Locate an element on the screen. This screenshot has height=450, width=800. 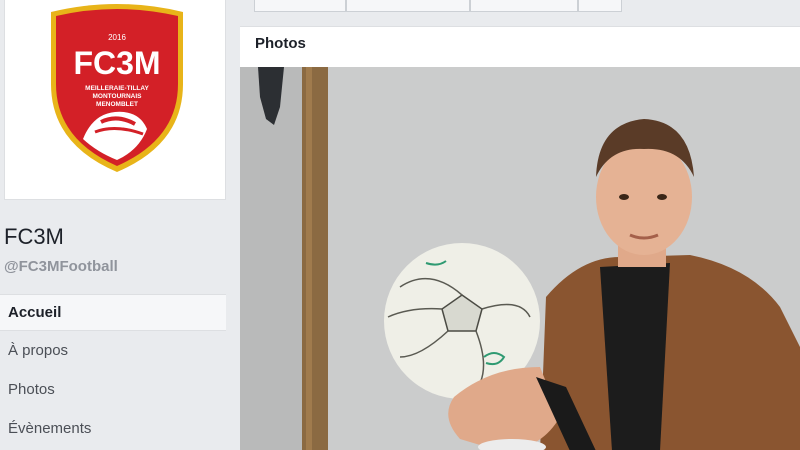
toolbar-more-button is located at coordinates (600, 6).